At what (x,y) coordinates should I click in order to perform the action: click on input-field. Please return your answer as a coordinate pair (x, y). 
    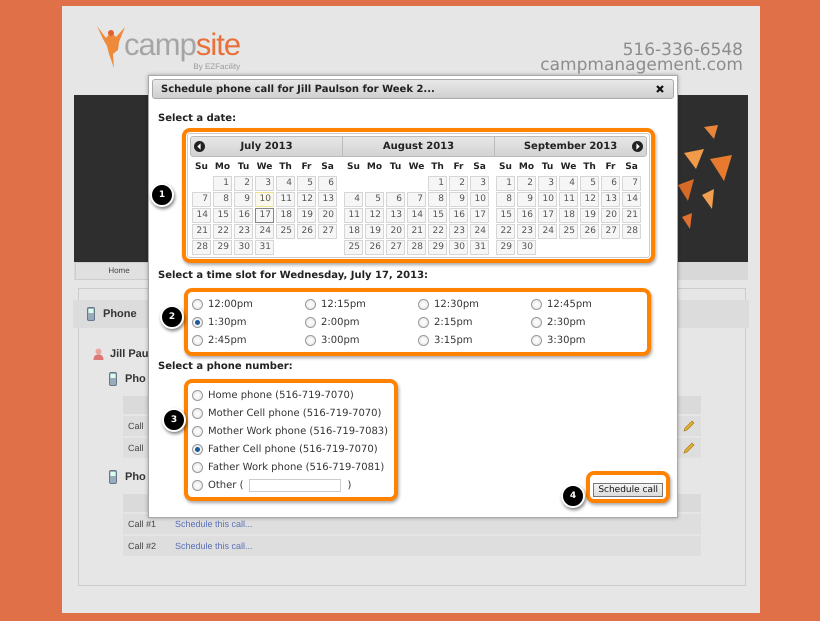
    Looking at the image, I should click on (295, 485).